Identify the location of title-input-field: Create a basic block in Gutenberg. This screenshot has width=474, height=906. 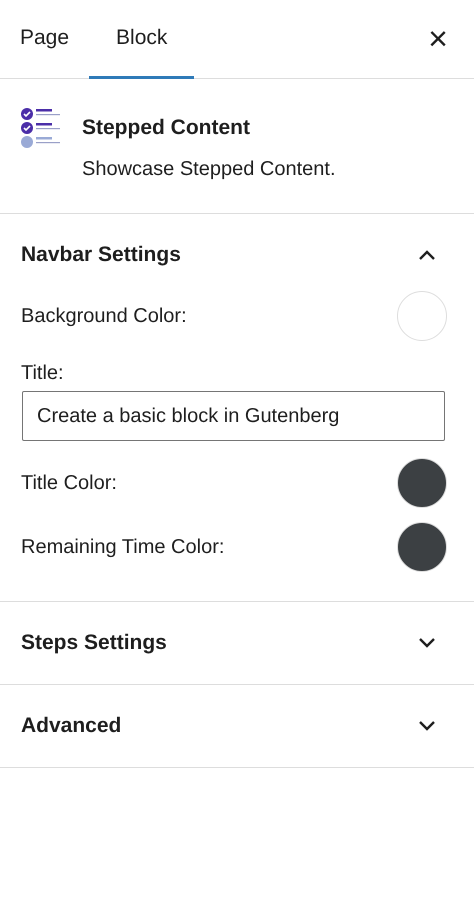
(233, 416).